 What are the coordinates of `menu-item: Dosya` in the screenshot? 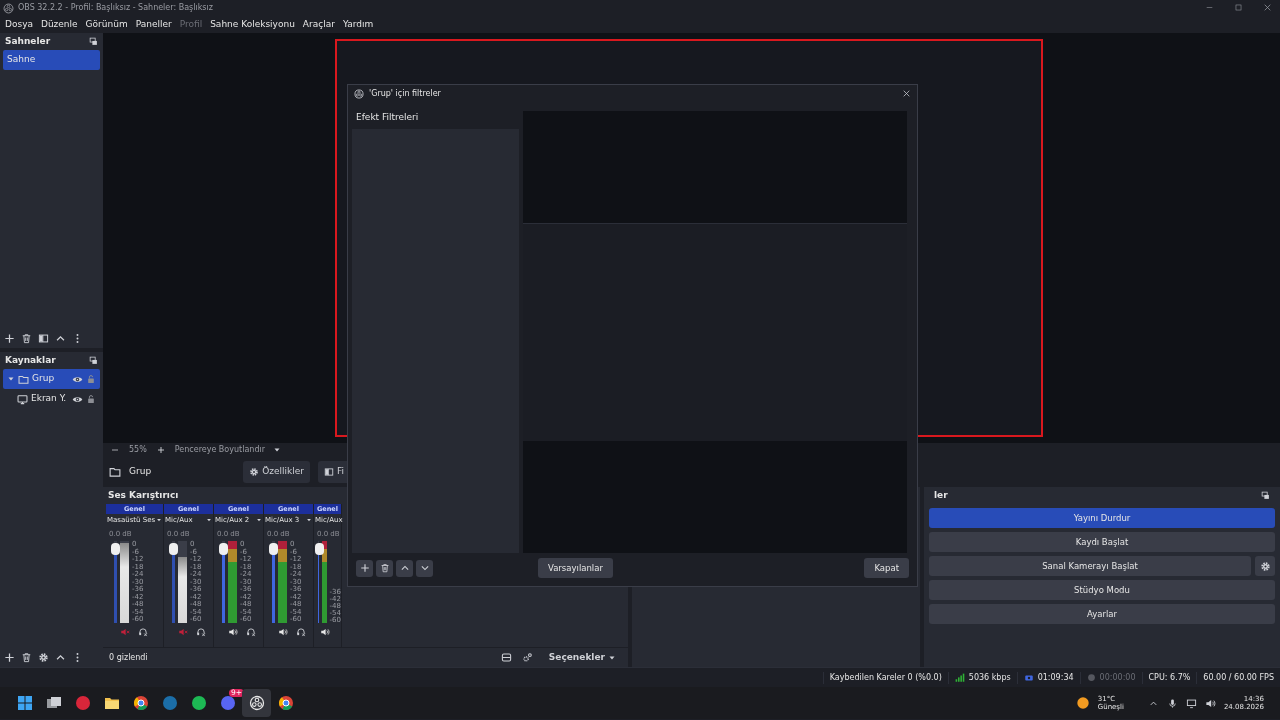 It's located at (19, 24).